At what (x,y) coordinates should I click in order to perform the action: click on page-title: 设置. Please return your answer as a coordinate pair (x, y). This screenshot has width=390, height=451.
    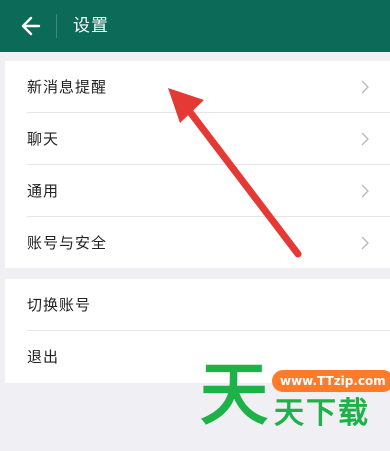
    Looking at the image, I should click on (91, 26).